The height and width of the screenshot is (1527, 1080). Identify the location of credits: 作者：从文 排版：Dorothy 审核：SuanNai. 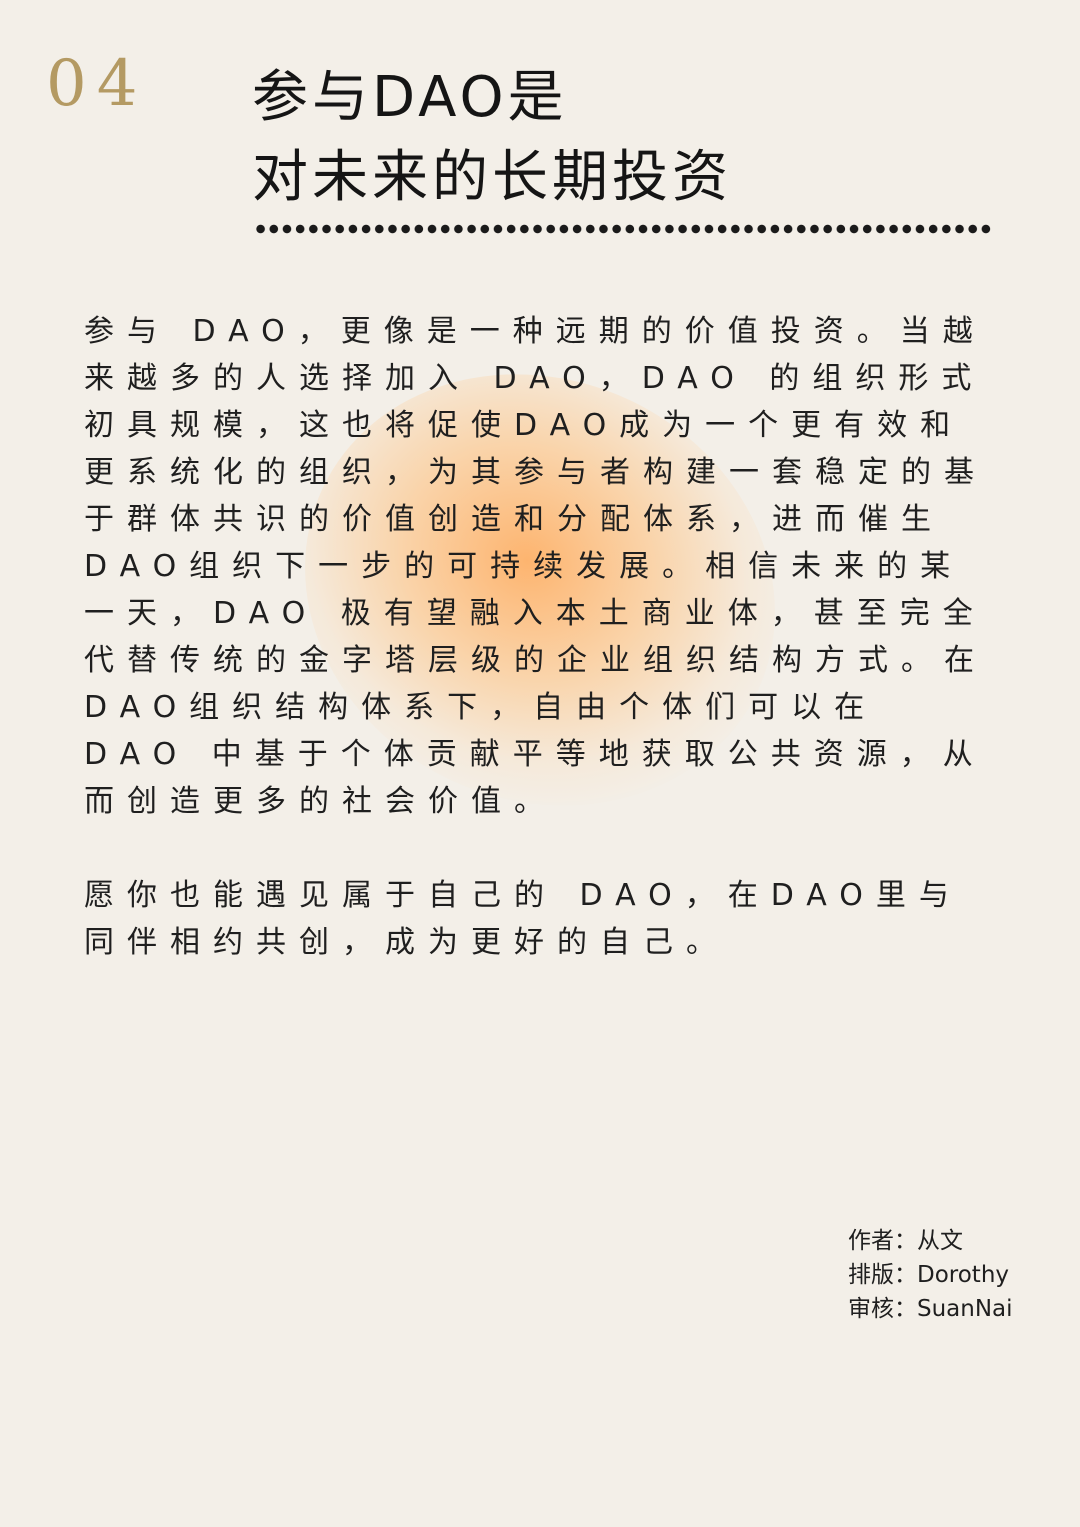
(930, 1275).